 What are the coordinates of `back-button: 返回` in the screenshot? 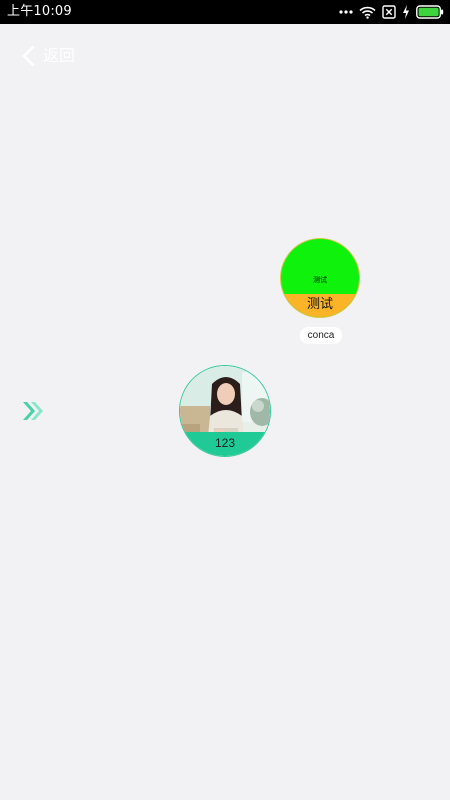 It's located at (47, 56).